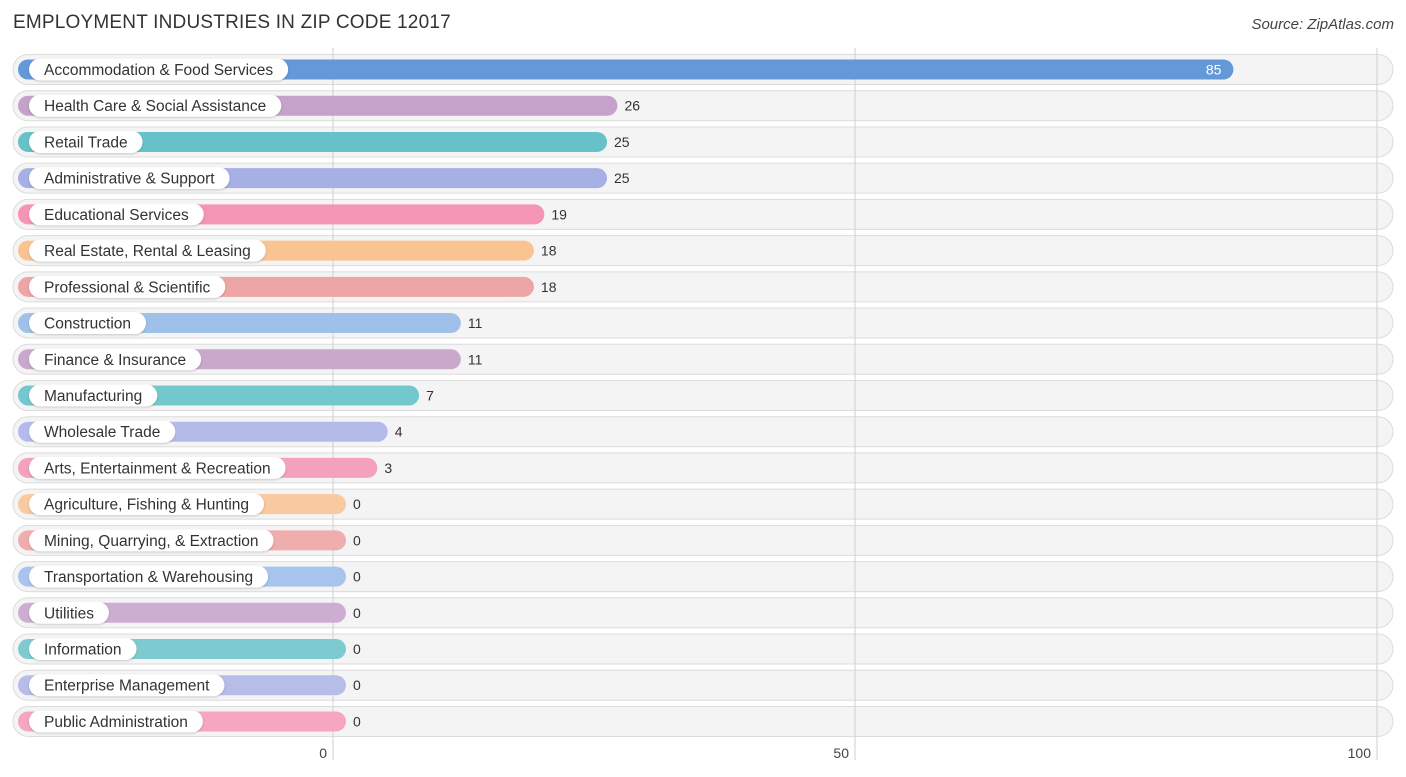 The image size is (1406, 777). Describe the element at coordinates (292, 214) in the screenshot. I see `bar-row: Educational Services 19` at that location.